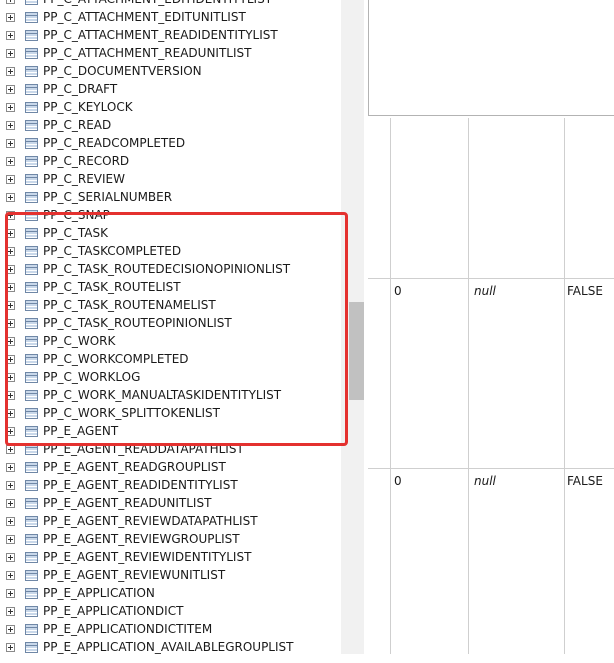 The height and width of the screenshot is (663, 614). I want to click on tree-item: PP_C_ATTACHMENT_EDITUNITLIST, so click(170, 18).